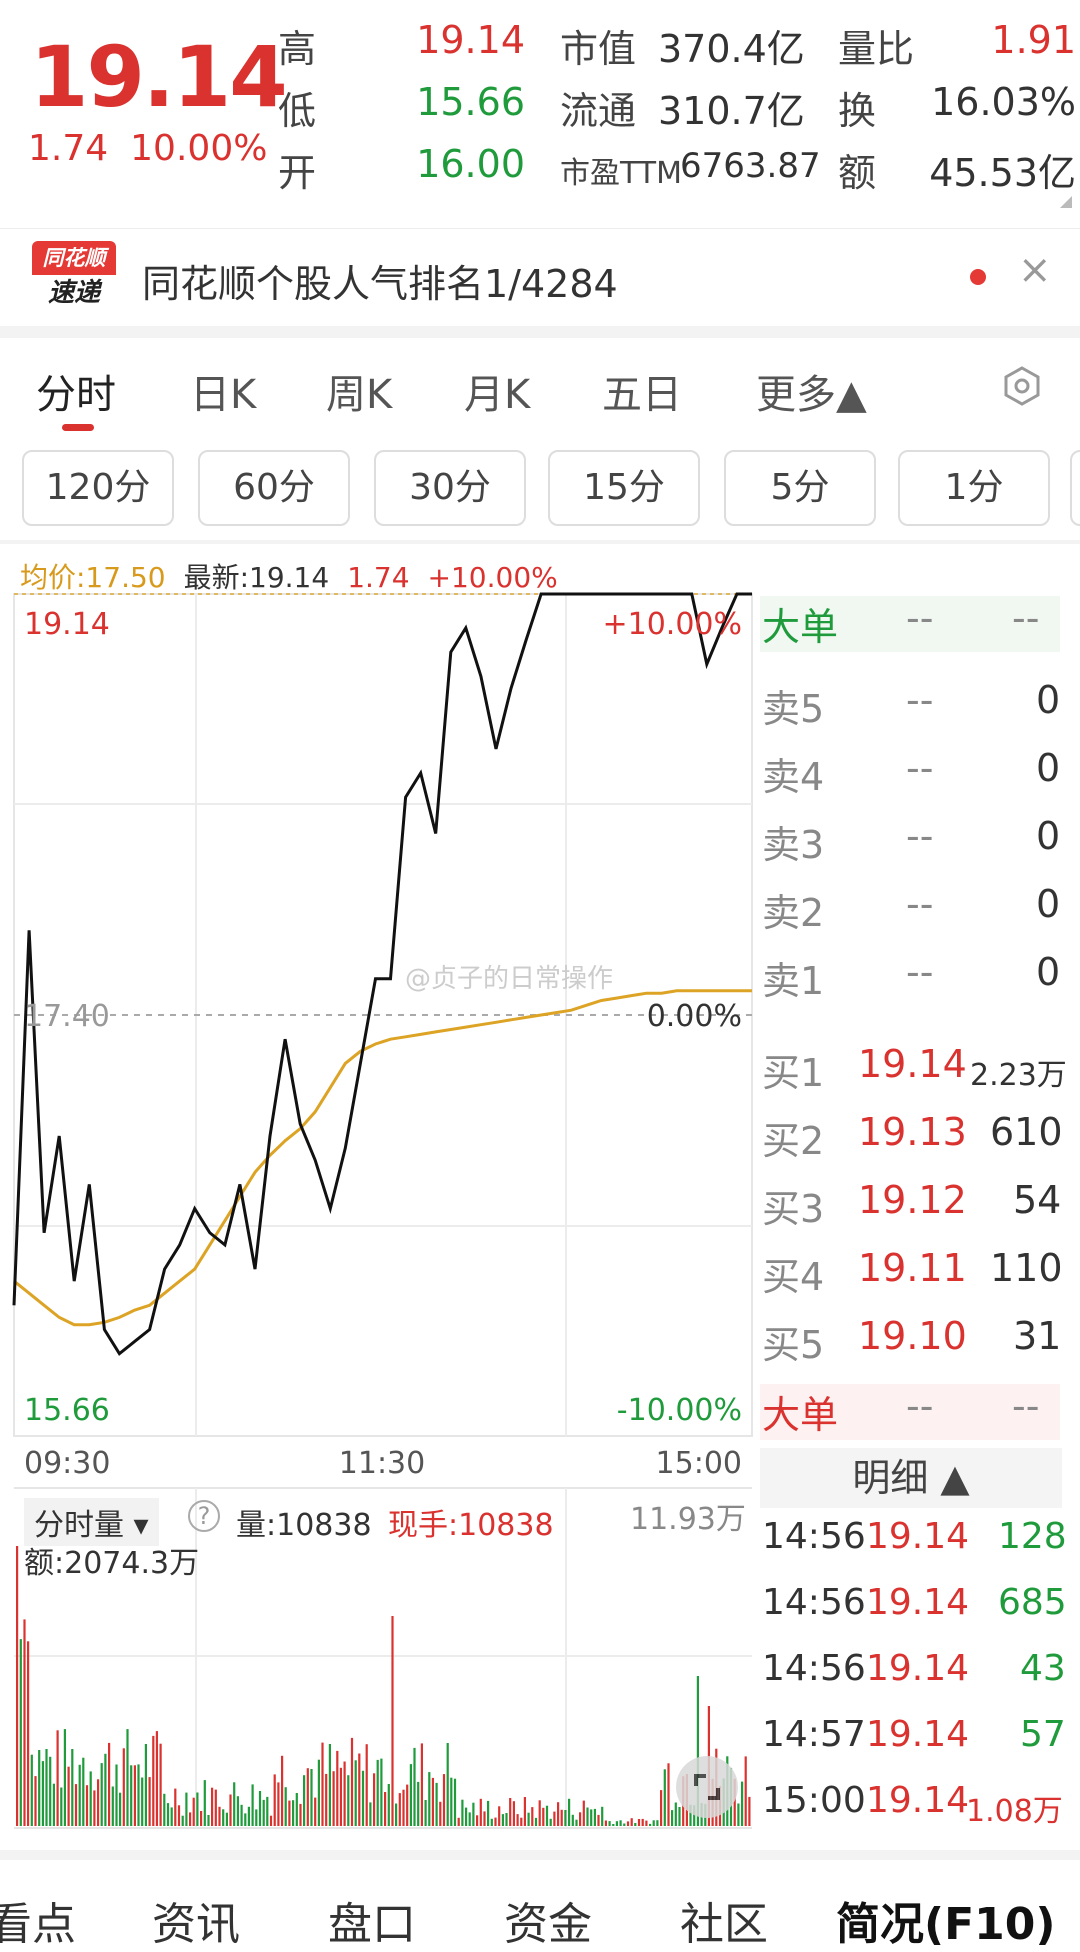  I want to click on bid-price: 19.12, so click(912, 1200).